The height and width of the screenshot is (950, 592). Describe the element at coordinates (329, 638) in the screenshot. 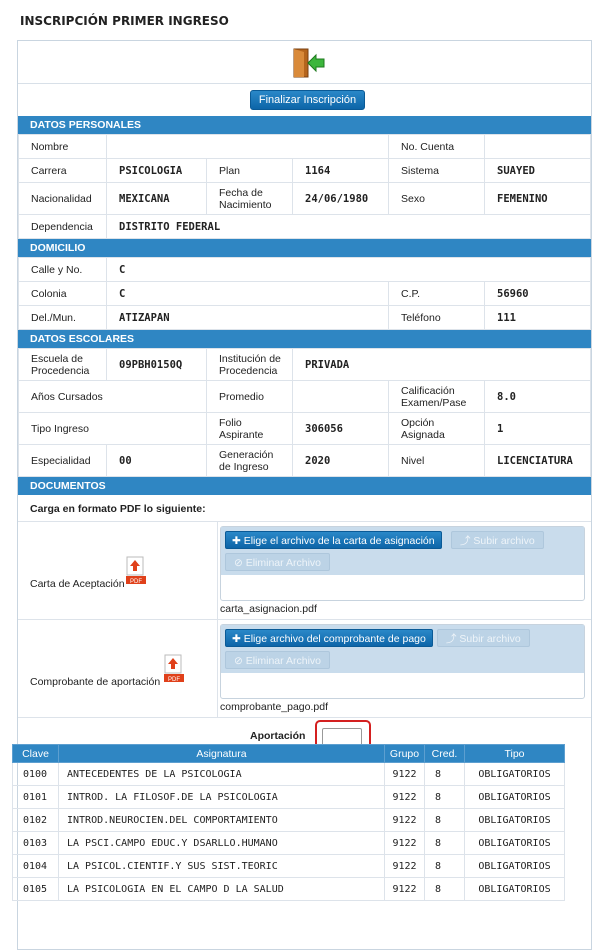

I see `choose-comprobante-button: ✚ Elige archivo del comprobante de pago` at that location.